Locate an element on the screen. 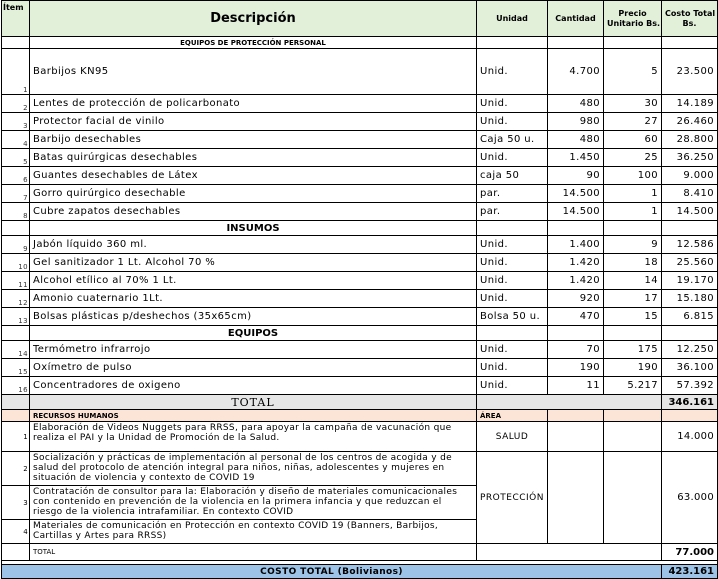 This screenshot has width=718, height=579. row-quantity: 90 is located at coordinates (575, 175).